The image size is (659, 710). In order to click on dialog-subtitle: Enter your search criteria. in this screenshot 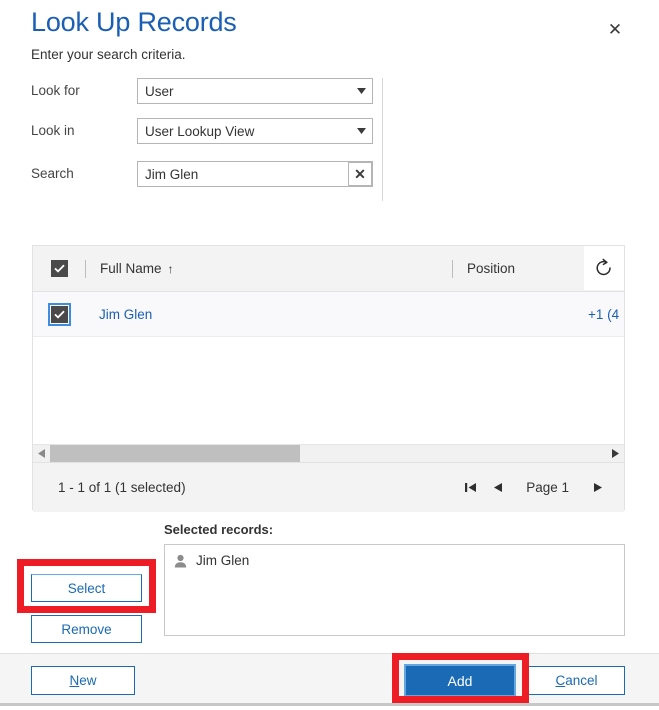, I will do `click(108, 54)`.